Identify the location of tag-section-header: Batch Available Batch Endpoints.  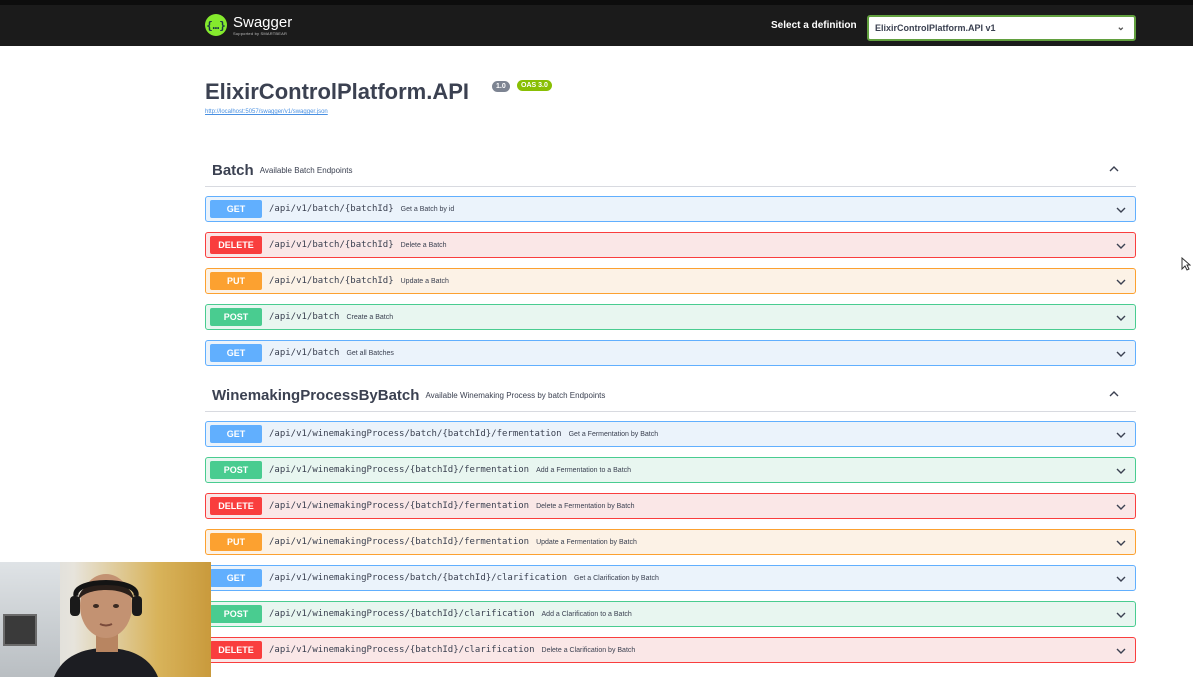
(670, 171).